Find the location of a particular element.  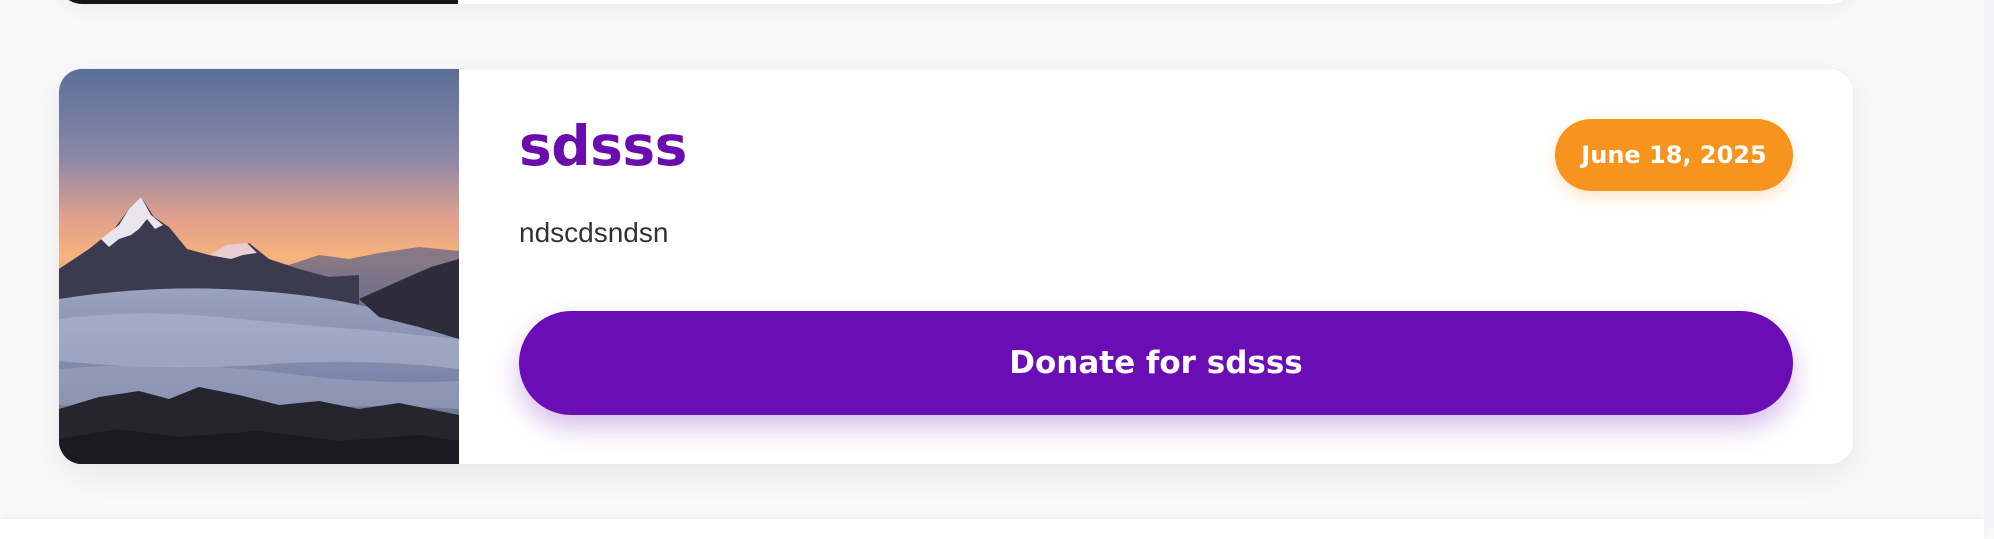

event-date-badge: June 18, 2025 is located at coordinates (1674, 155).